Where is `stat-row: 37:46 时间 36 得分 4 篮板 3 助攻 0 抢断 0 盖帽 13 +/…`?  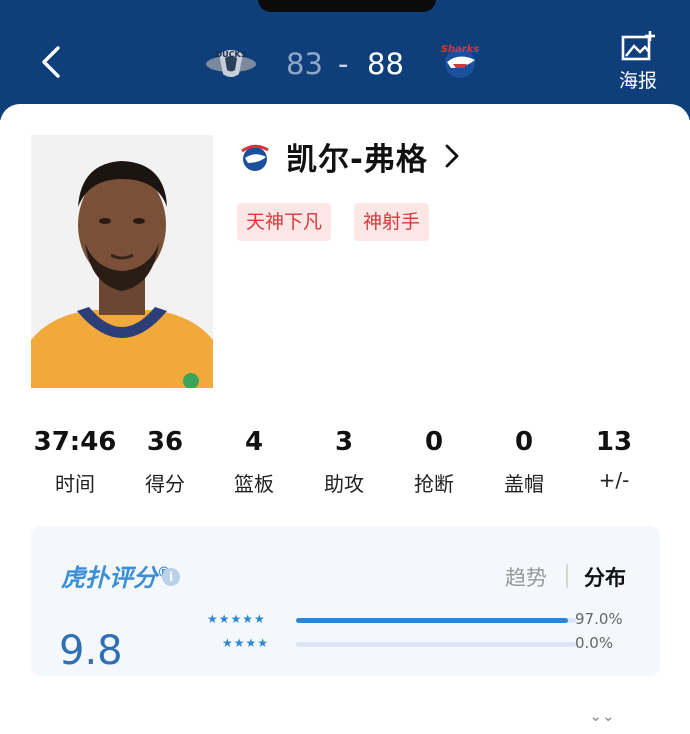
stat-row: 37:46 时间 36 得分 4 篮板 3 助攻 0 抢断 0 盖帽 13 +/… is located at coordinates (345, 464).